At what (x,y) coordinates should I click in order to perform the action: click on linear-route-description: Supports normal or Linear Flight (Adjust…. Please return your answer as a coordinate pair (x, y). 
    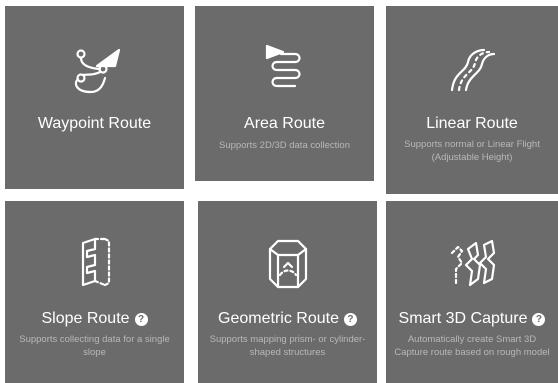
    Looking at the image, I should click on (472, 151).